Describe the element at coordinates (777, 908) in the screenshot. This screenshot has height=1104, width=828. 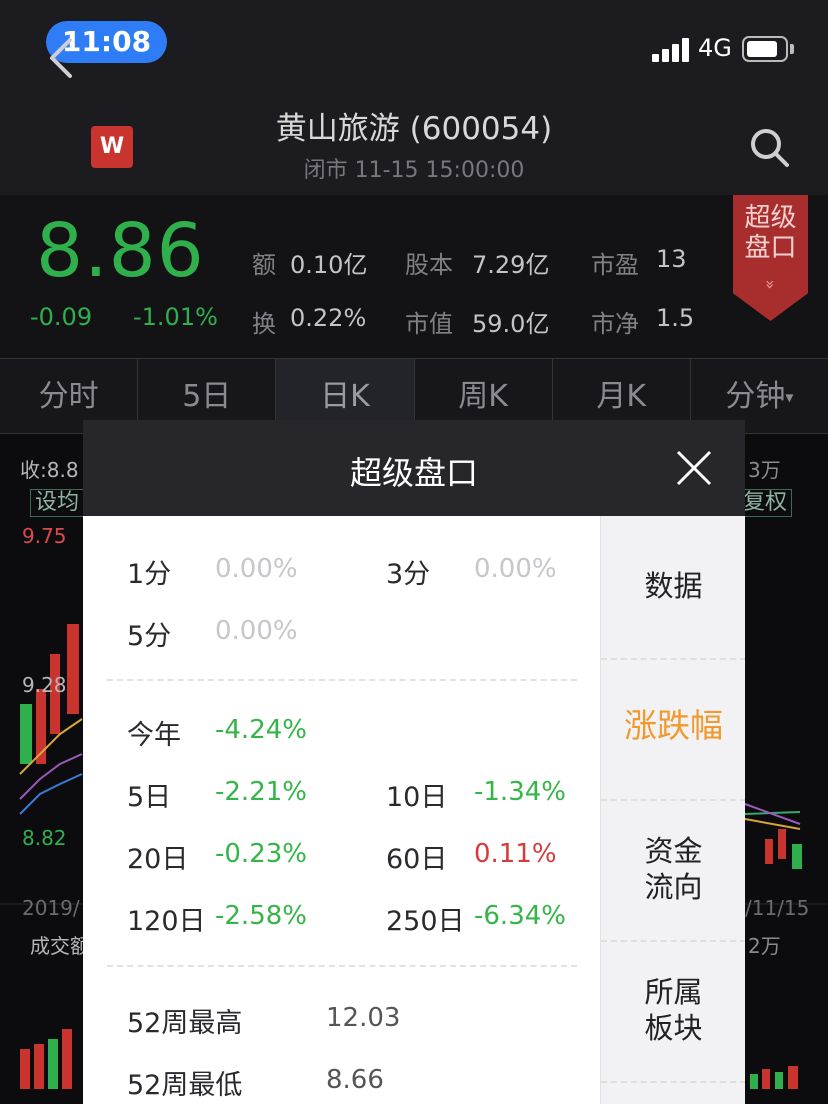
I see `date-right: /11/15` at that location.